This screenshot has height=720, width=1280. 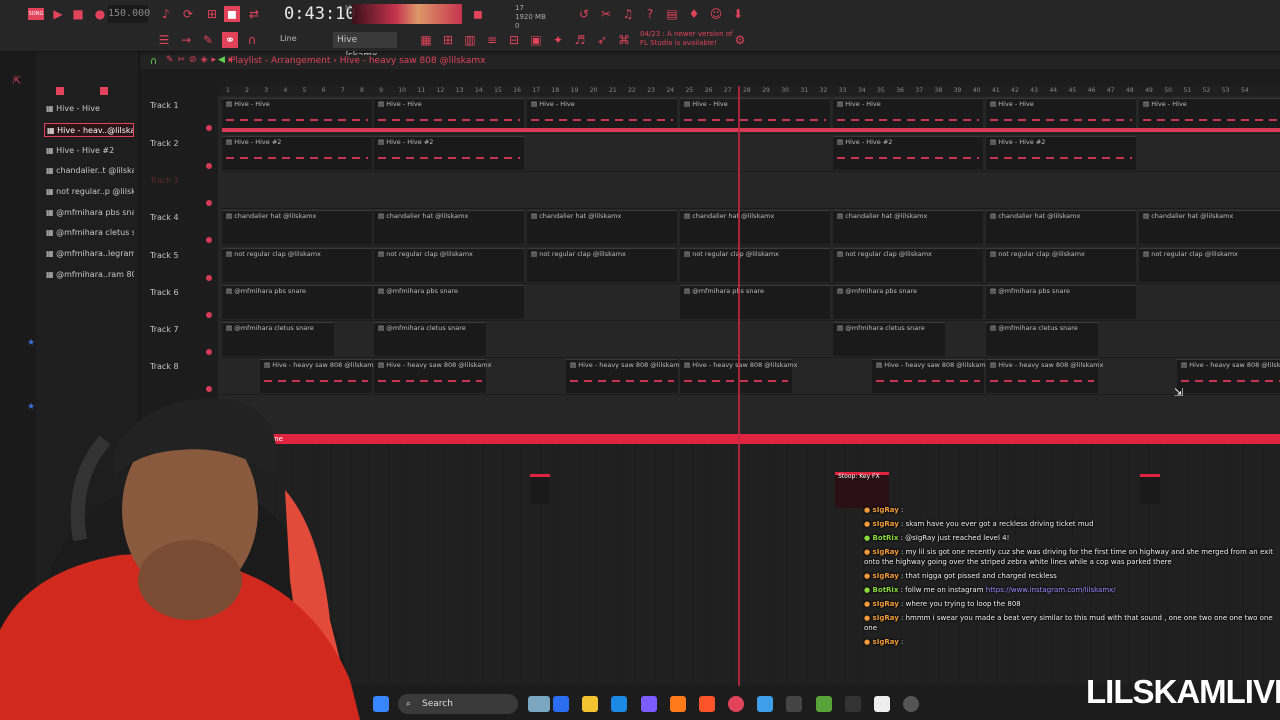 I want to click on ruler-bar-number: 34, so click(x=862, y=90).